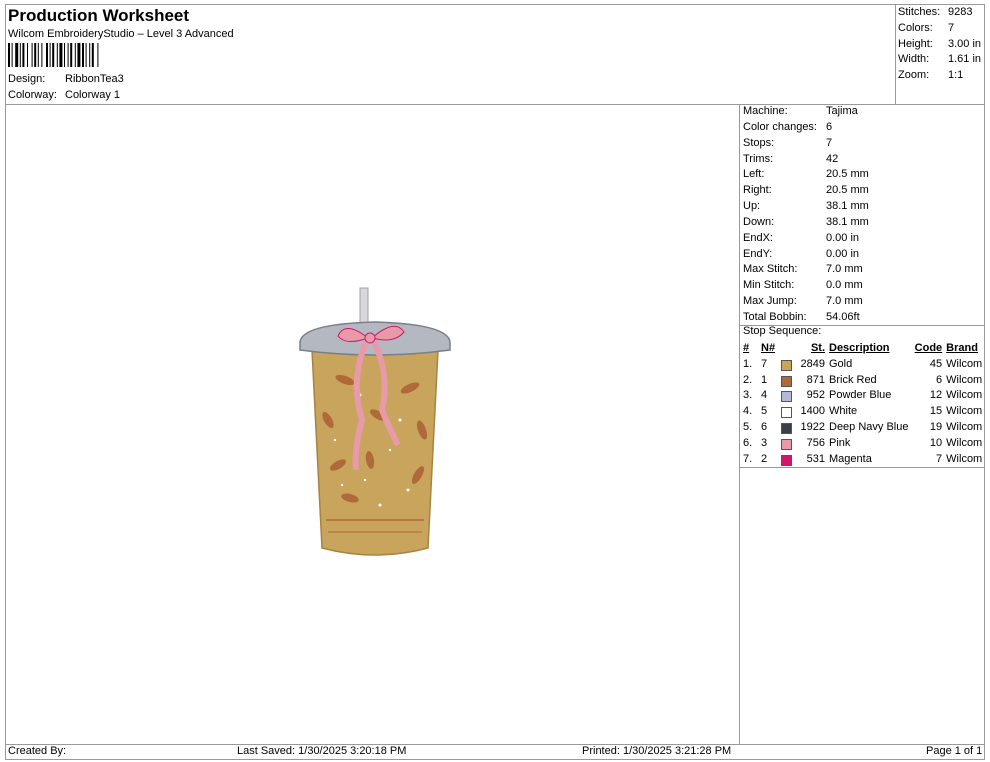 This screenshot has height=762, width=990. I want to click on cell-text: 10, so click(936, 442).